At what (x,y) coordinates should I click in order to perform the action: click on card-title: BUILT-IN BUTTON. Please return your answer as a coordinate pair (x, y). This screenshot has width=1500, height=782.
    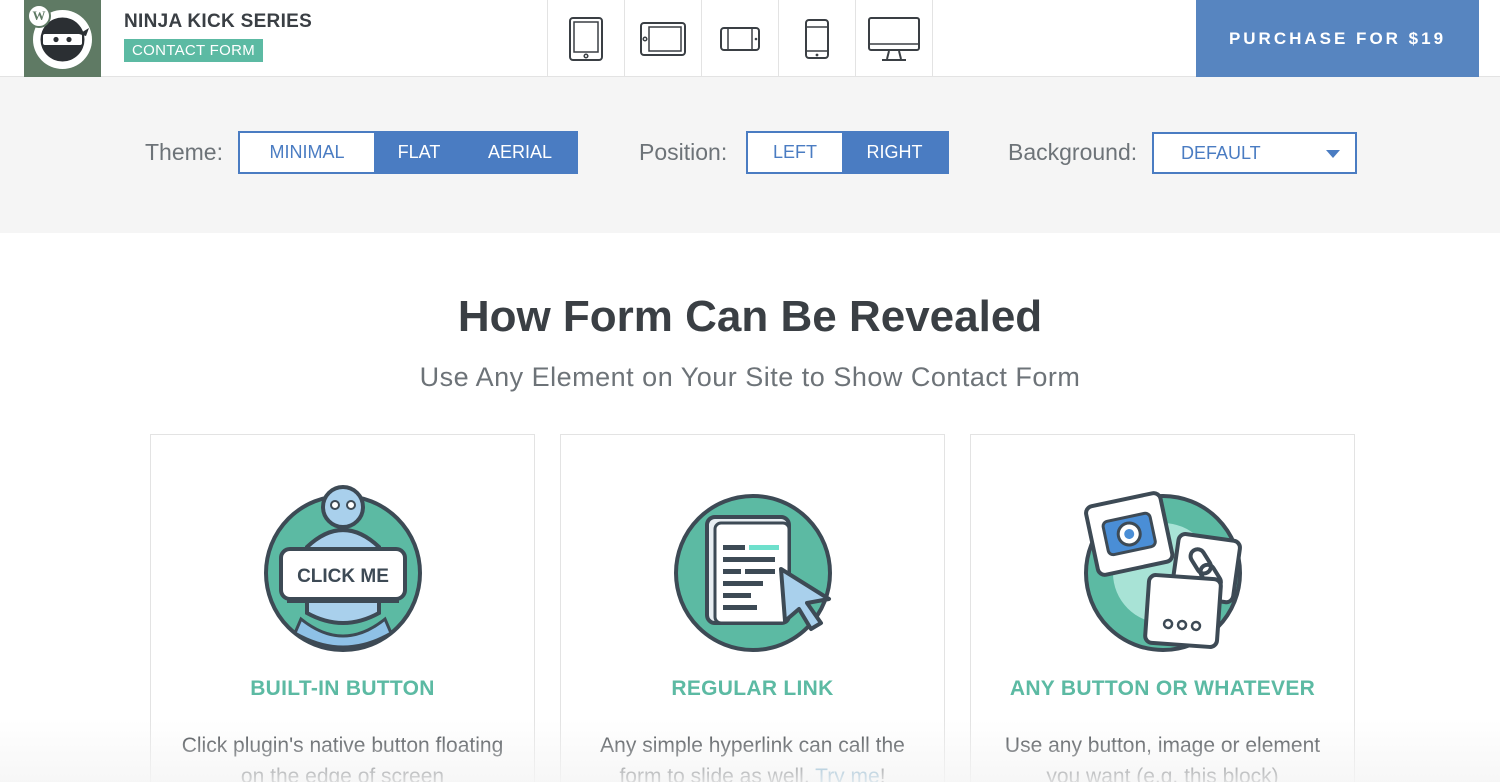
    Looking at the image, I should click on (342, 688).